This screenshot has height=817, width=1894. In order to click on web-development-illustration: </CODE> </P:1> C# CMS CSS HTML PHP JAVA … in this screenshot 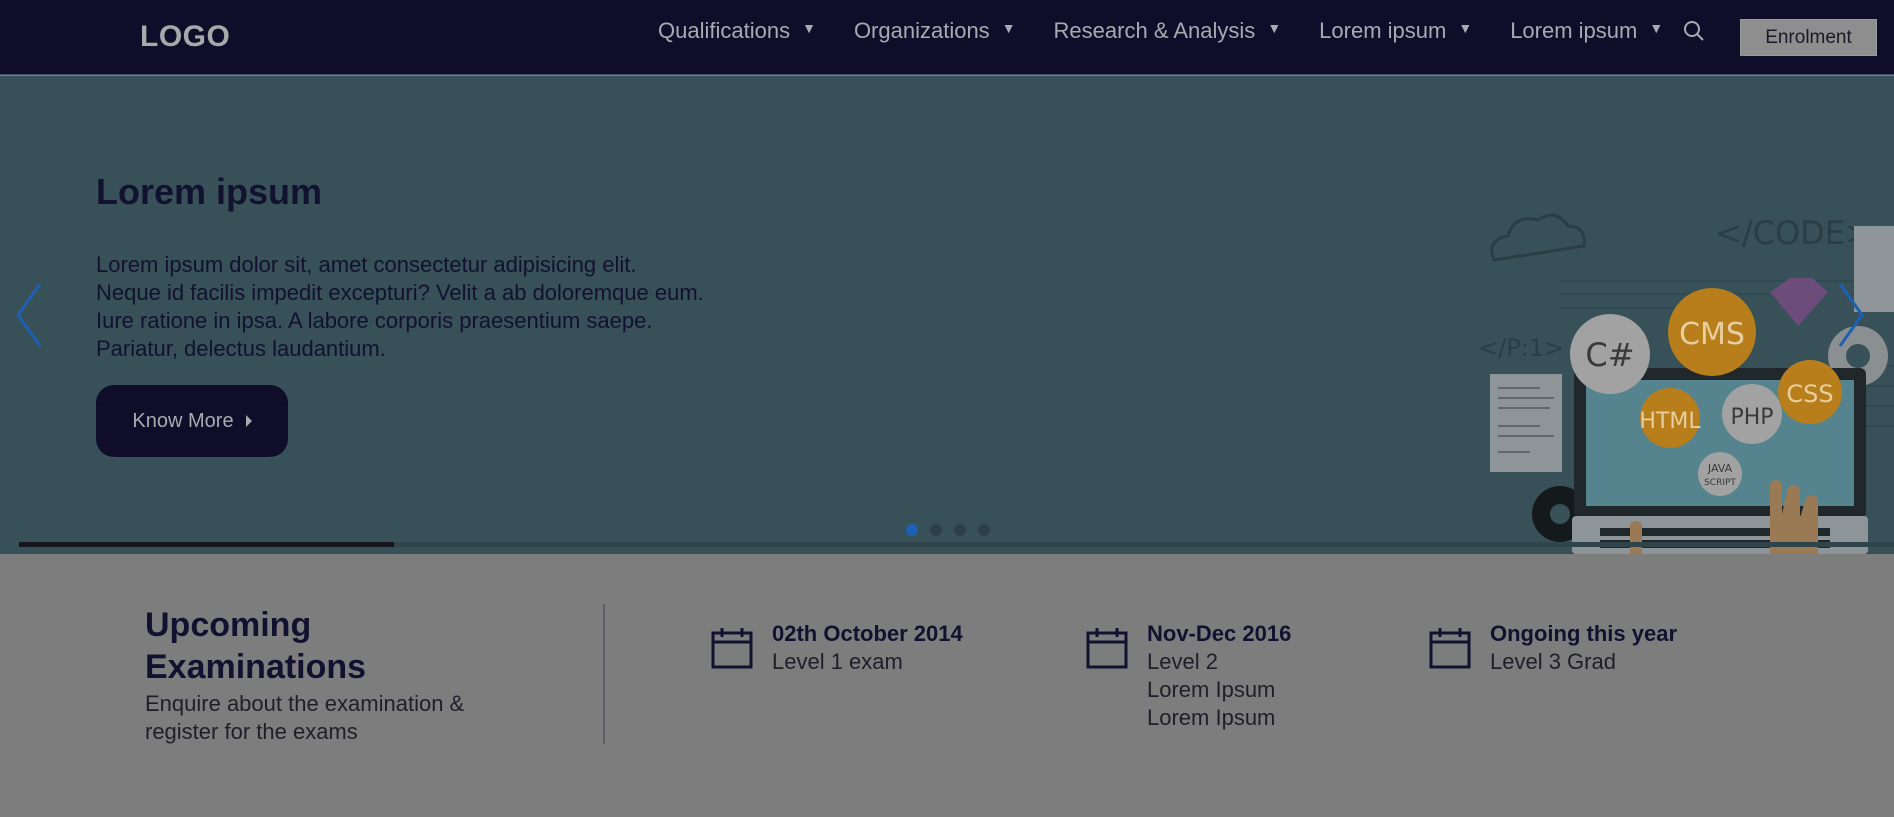, I will do `click(1686, 383)`.